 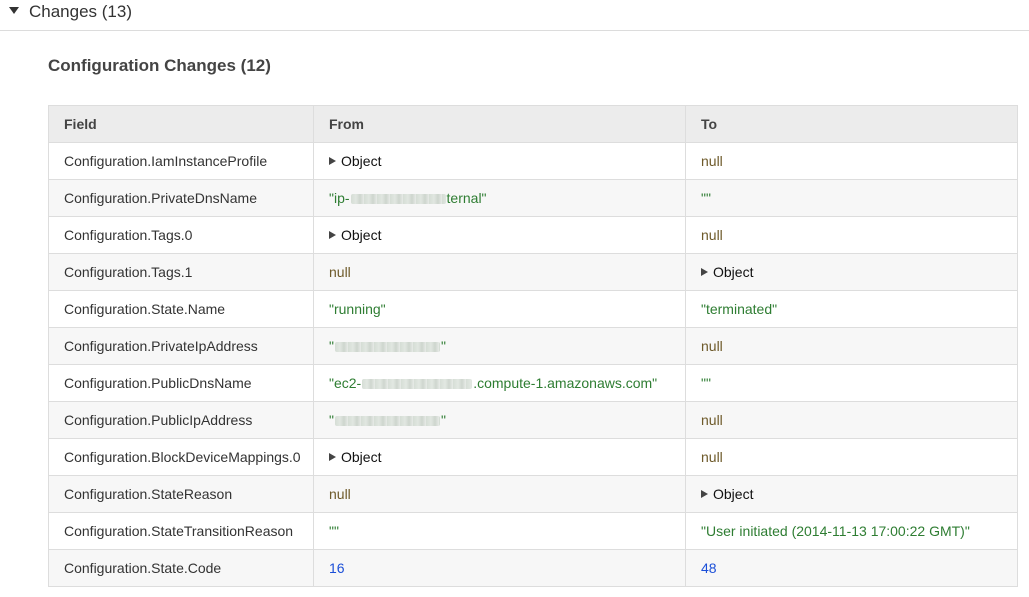 I want to click on table-header-row: Field From To, so click(x=533, y=124).